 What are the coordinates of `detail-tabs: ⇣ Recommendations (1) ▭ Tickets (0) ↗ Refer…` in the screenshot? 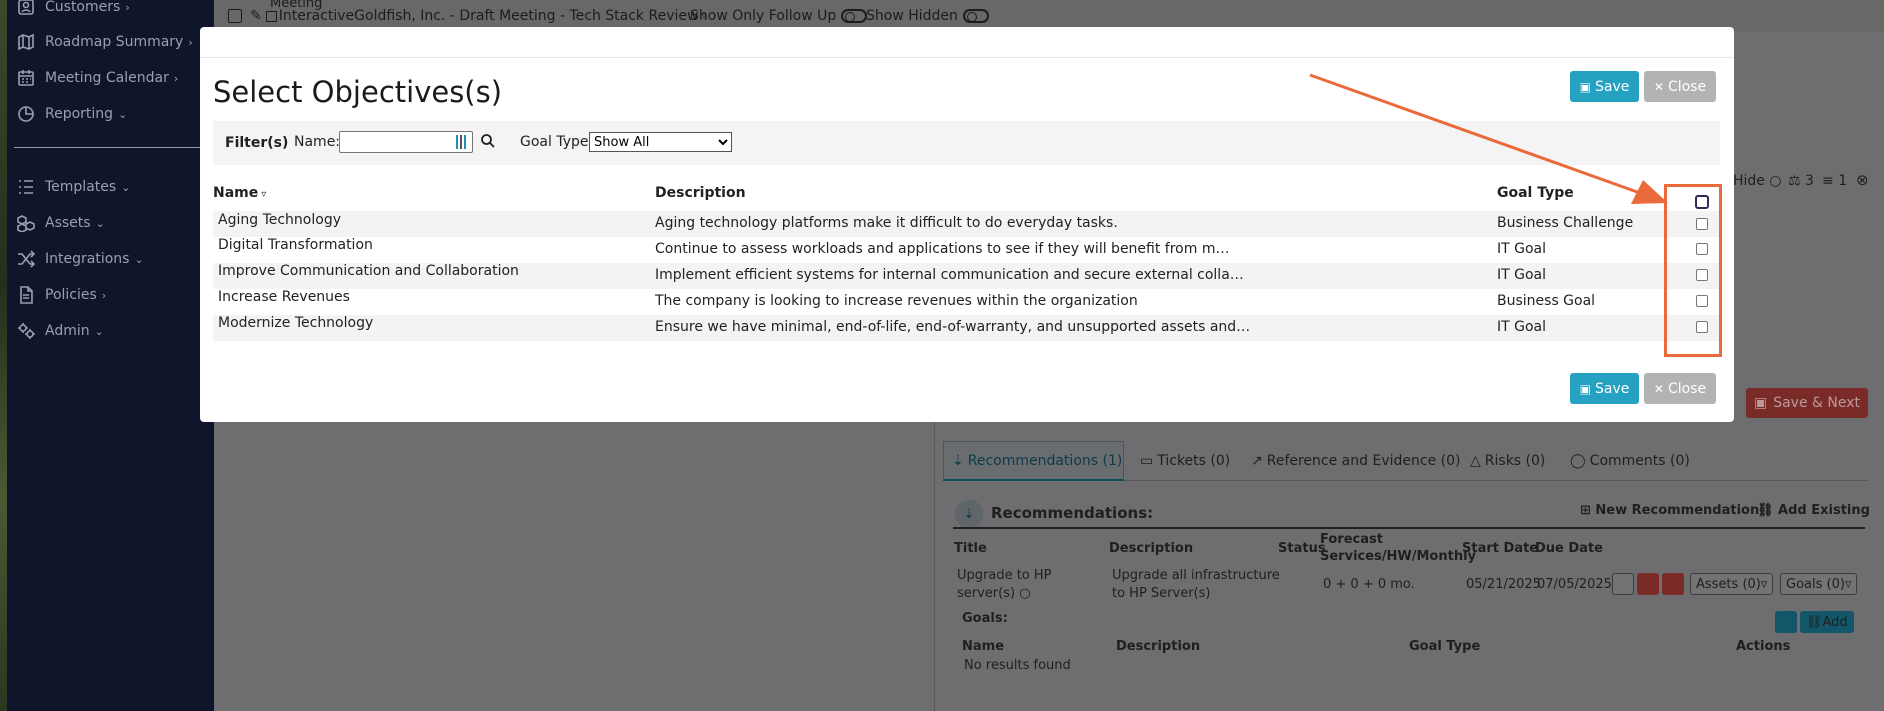 It's located at (1405, 461).